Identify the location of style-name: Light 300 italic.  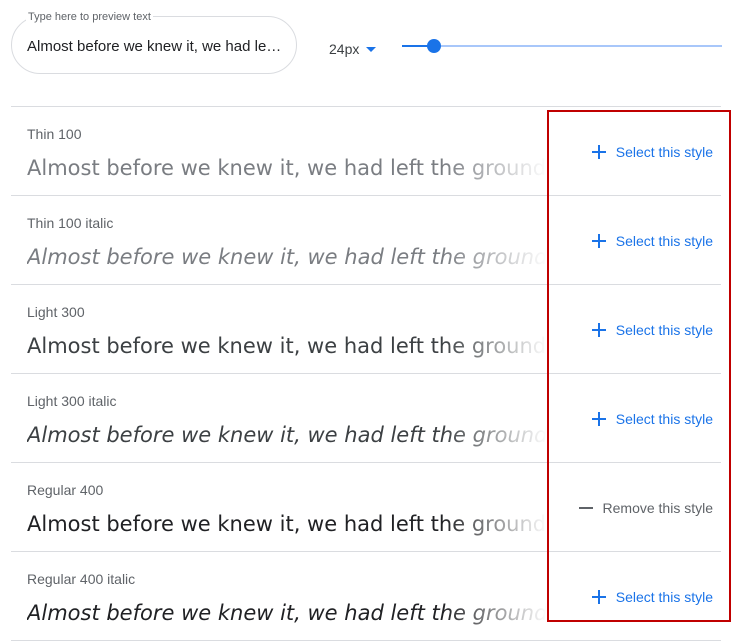
(72, 401).